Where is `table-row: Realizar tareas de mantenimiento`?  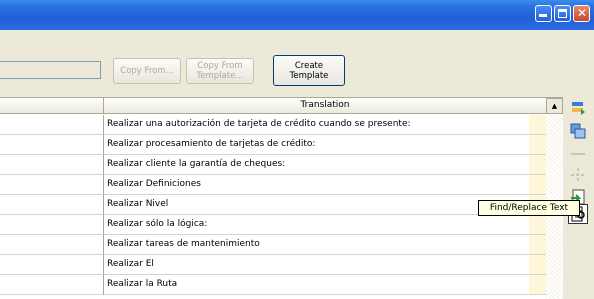 table-row: Realizar tareas de mantenimiento is located at coordinates (273, 245).